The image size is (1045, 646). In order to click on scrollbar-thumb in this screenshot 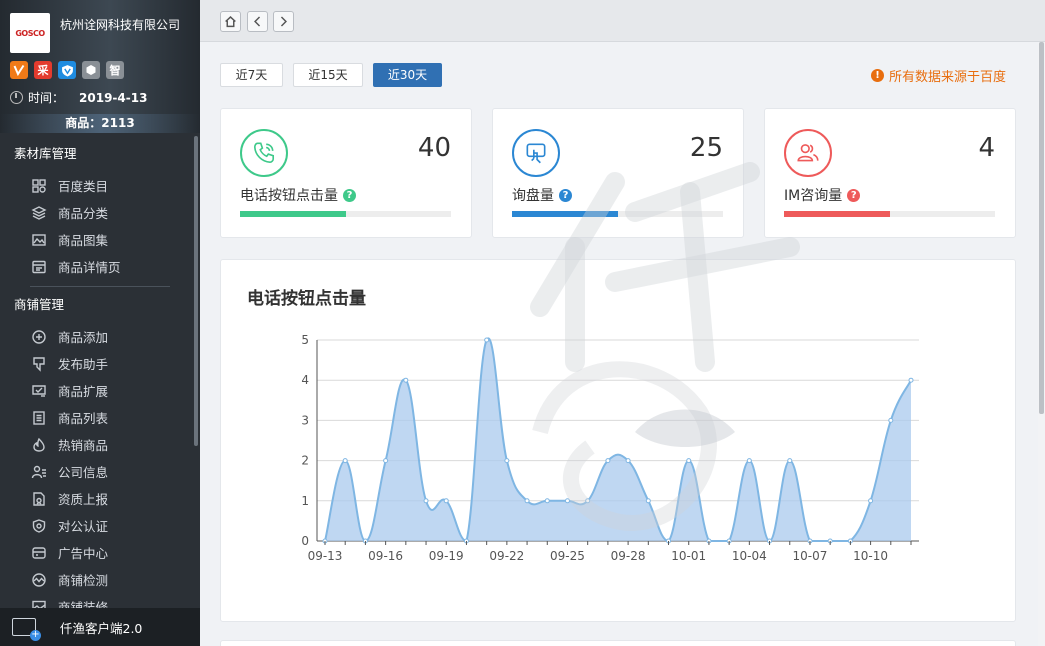, I will do `click(1041, 228)`.